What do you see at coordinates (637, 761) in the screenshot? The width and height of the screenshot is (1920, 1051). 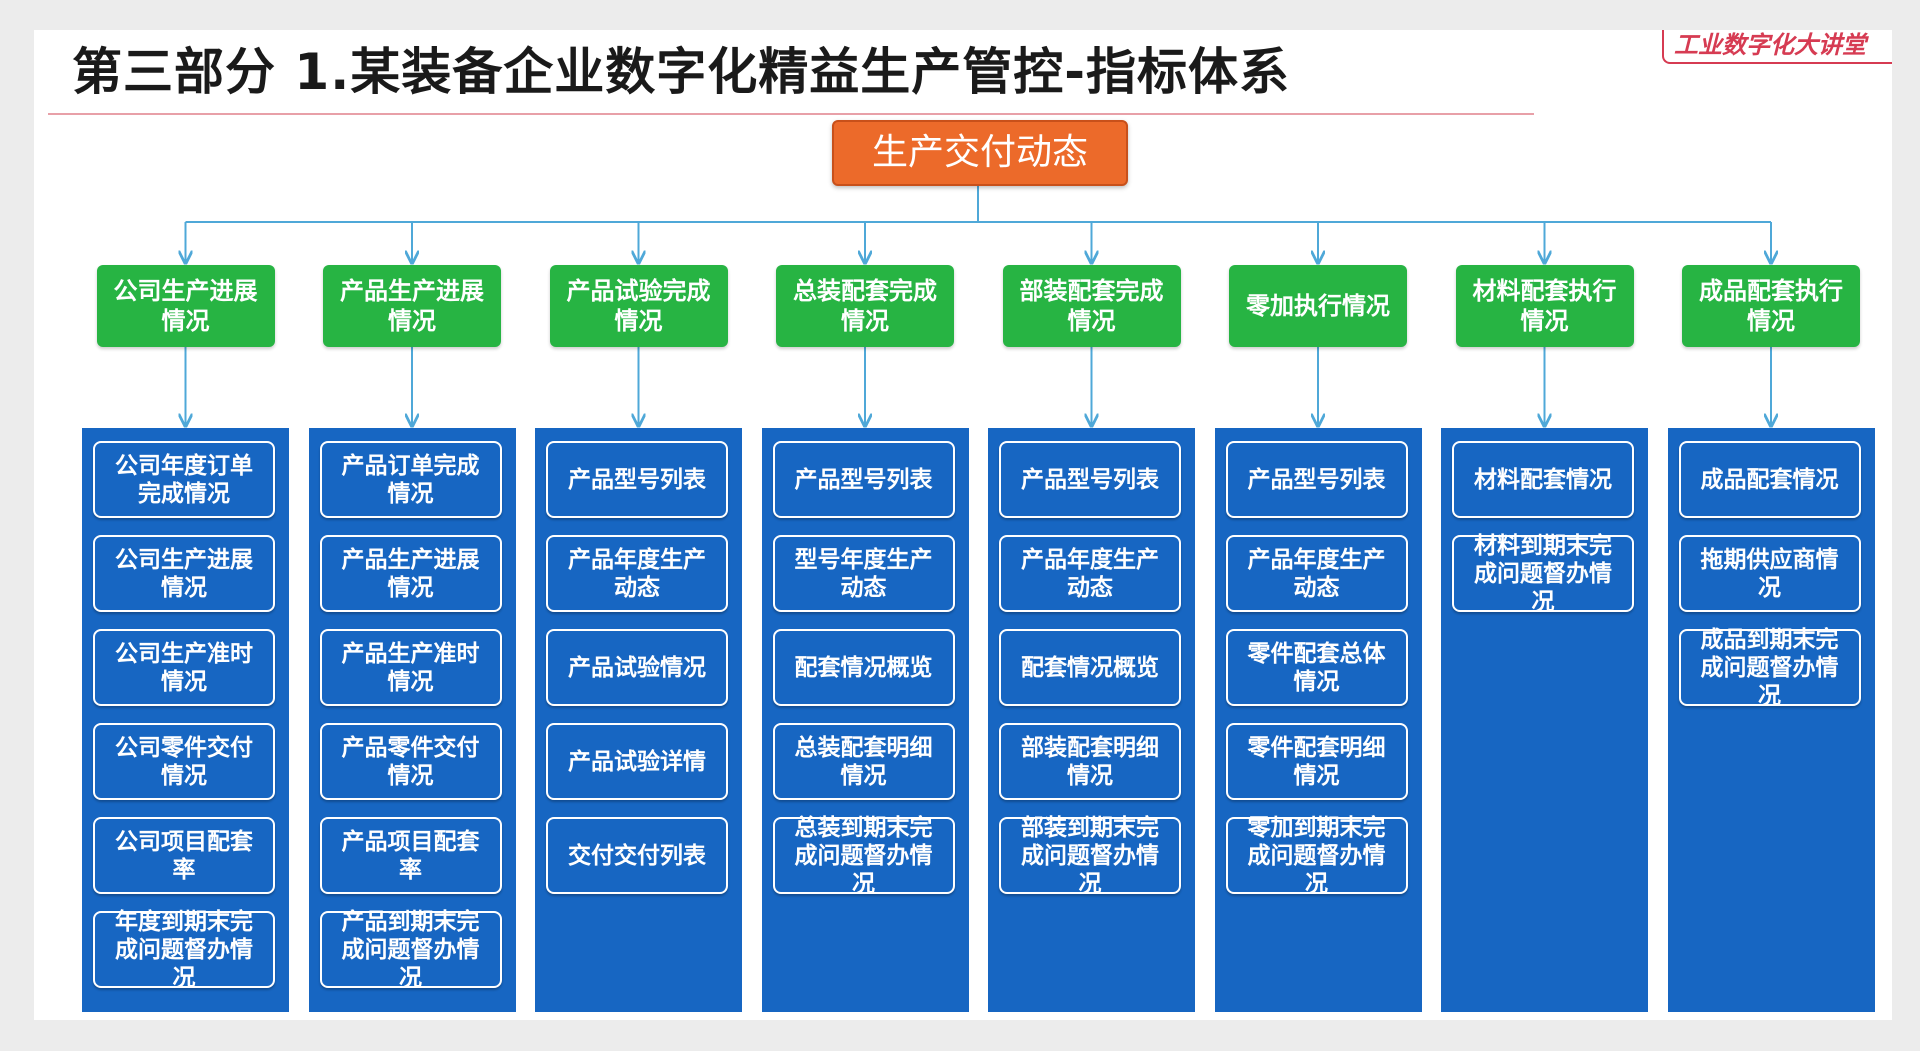 I see `indicator-item: 产品试验详情` at bounding box center [637, 761].